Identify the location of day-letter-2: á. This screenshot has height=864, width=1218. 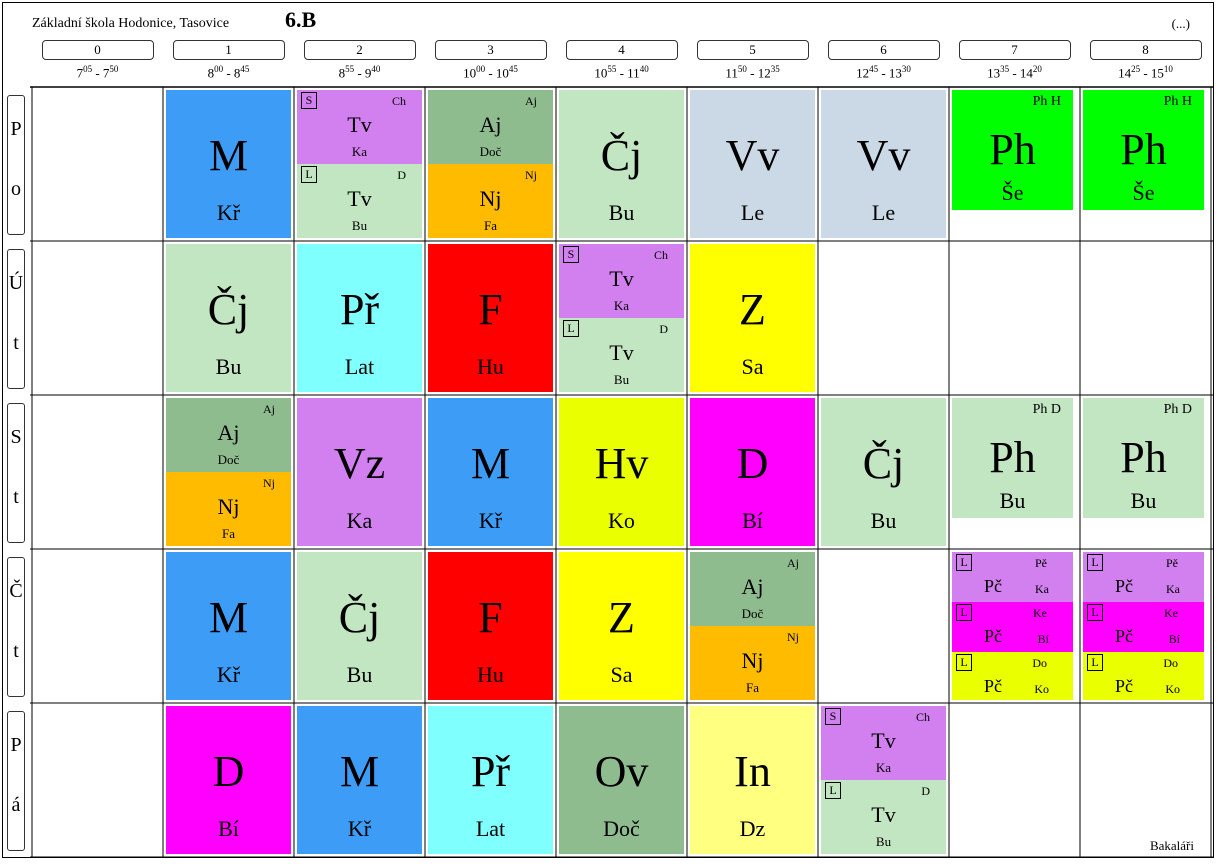
(16, 805).